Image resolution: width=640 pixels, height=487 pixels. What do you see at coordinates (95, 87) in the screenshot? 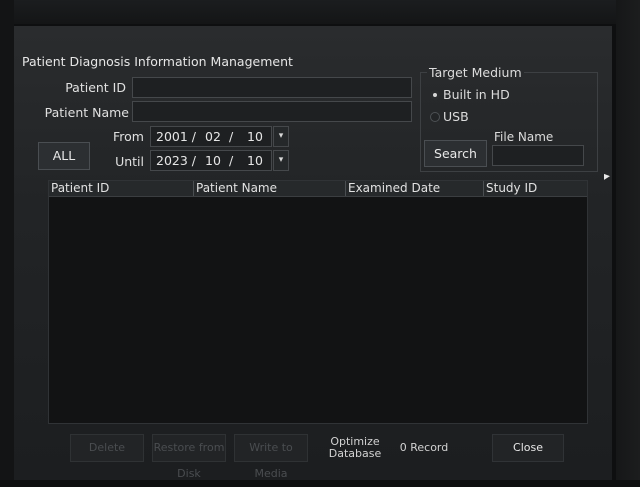
I see `patient-id-label: Patient ID` at bounding box center [95, 87].